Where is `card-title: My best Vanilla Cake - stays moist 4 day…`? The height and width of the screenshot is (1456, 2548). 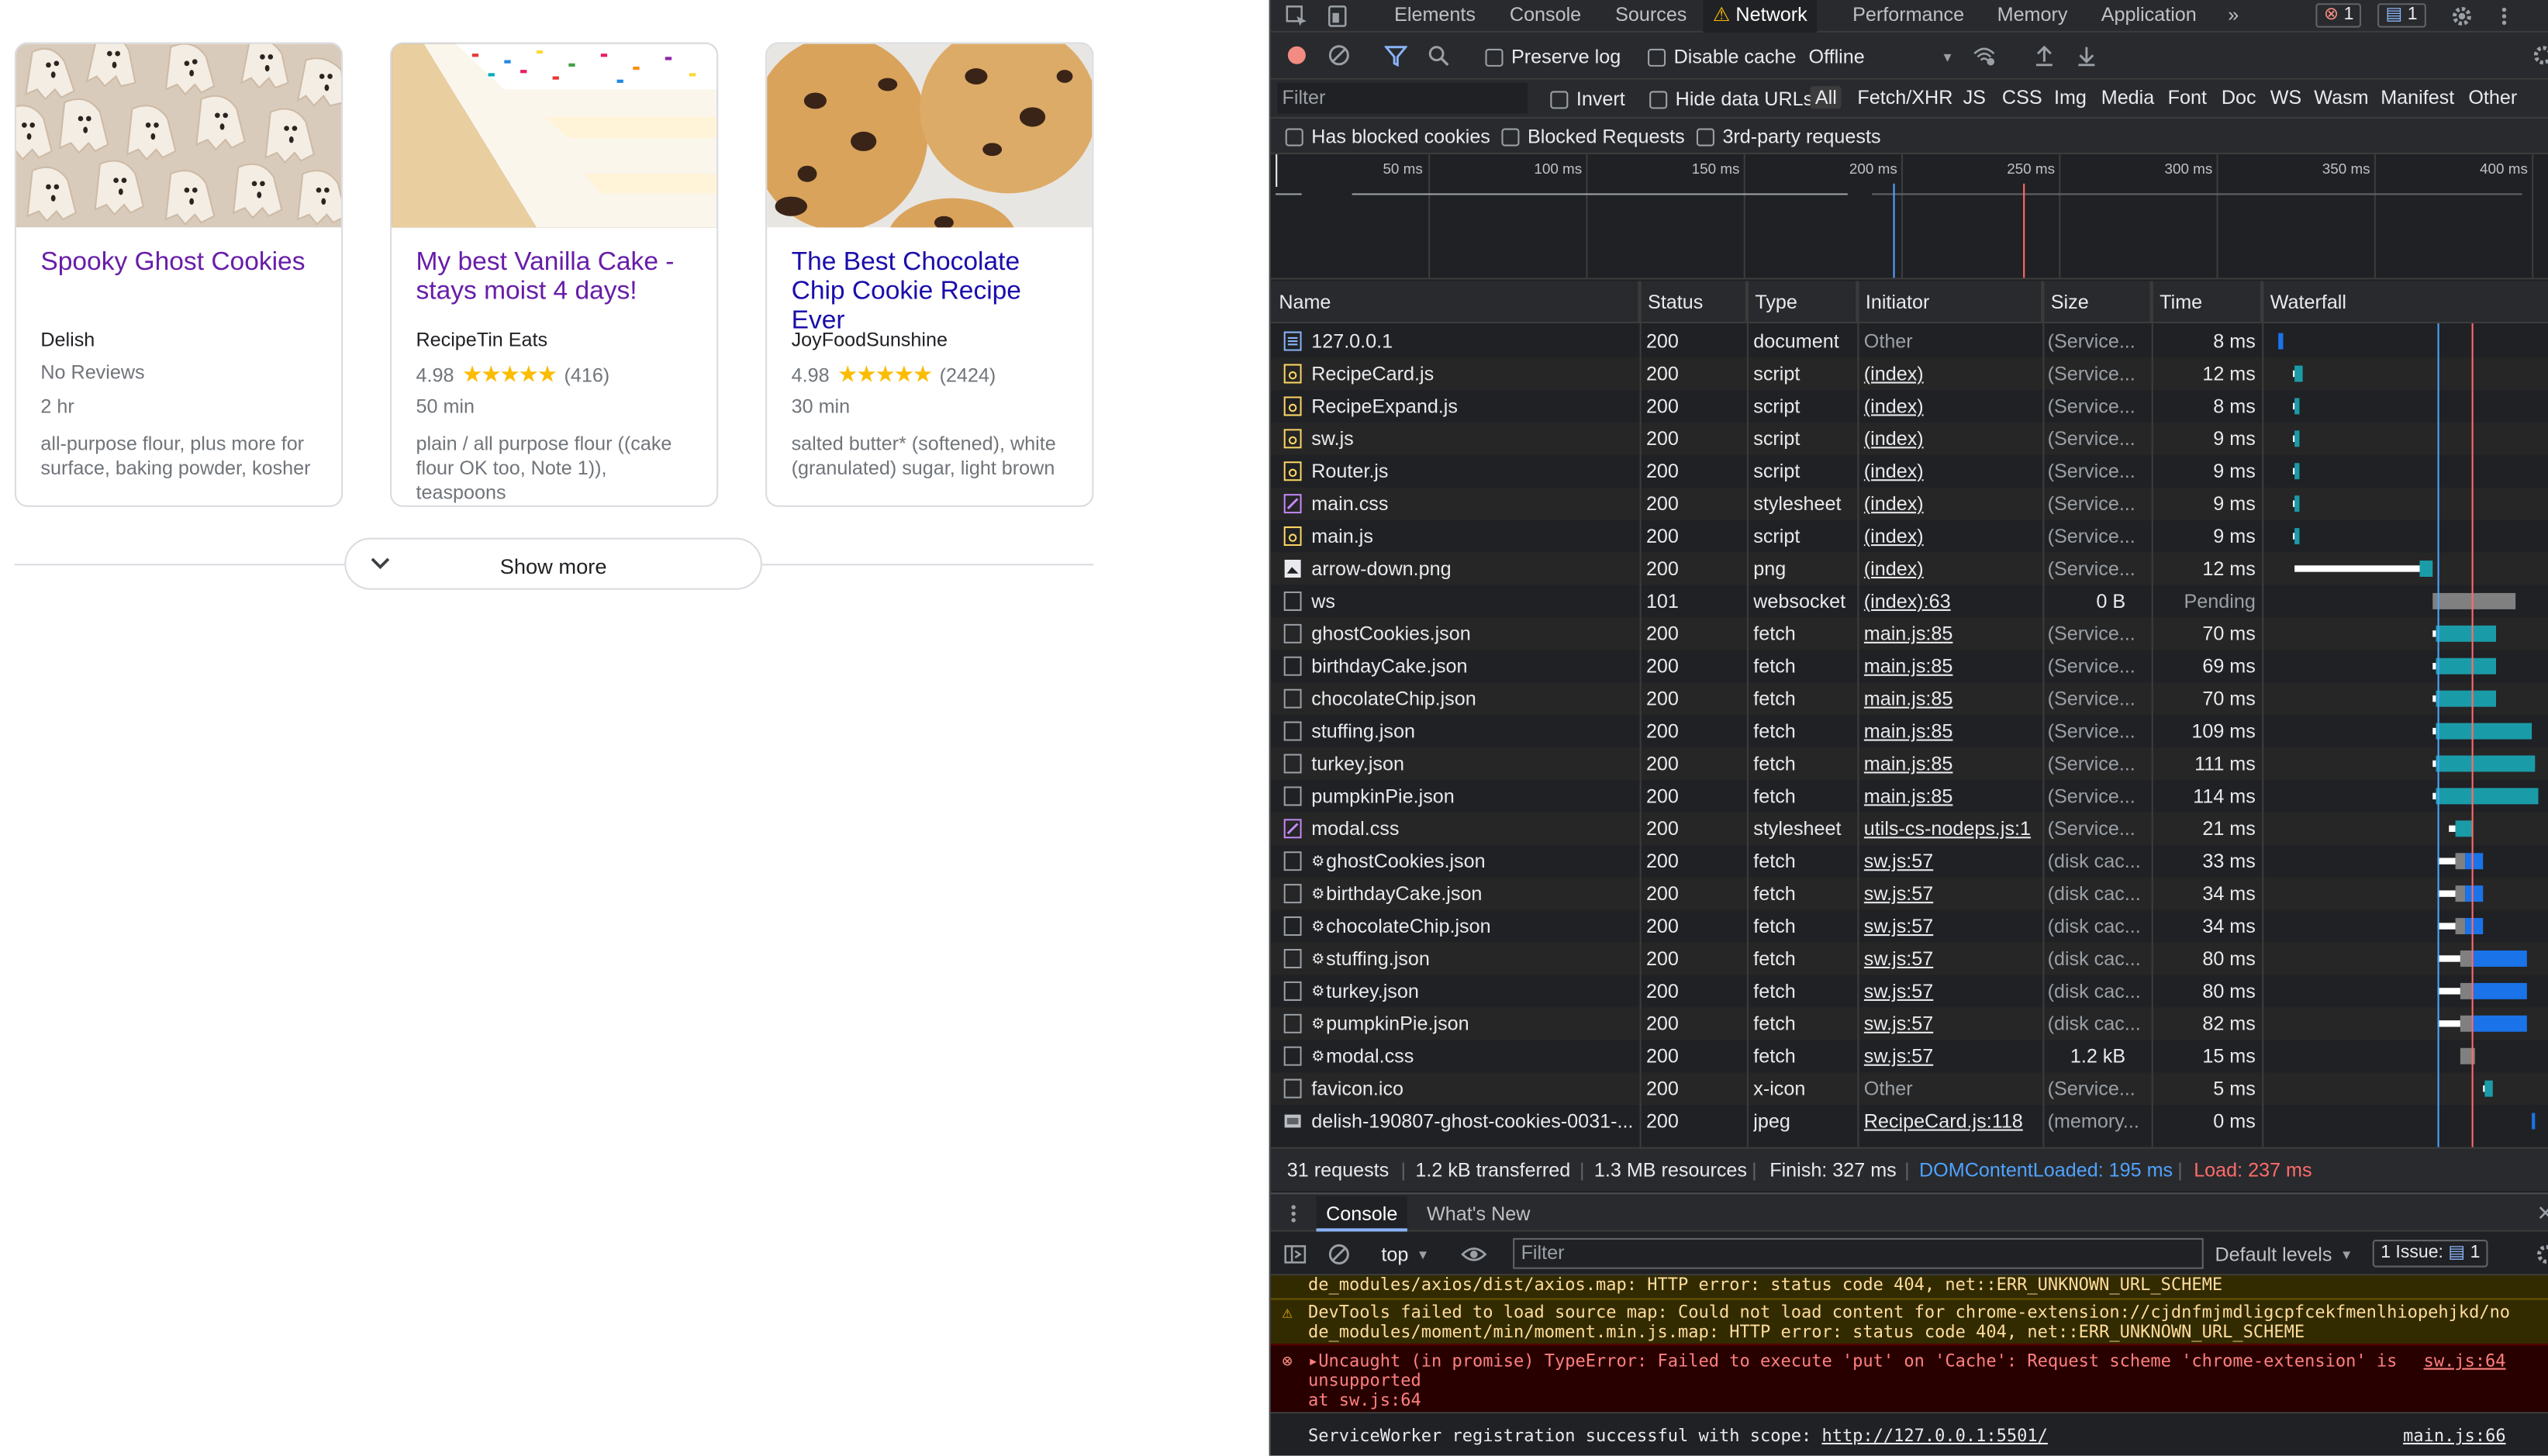 card-title: My best Vanilla Cake - stays moist 4 day… is located at coordinates (556, 278).